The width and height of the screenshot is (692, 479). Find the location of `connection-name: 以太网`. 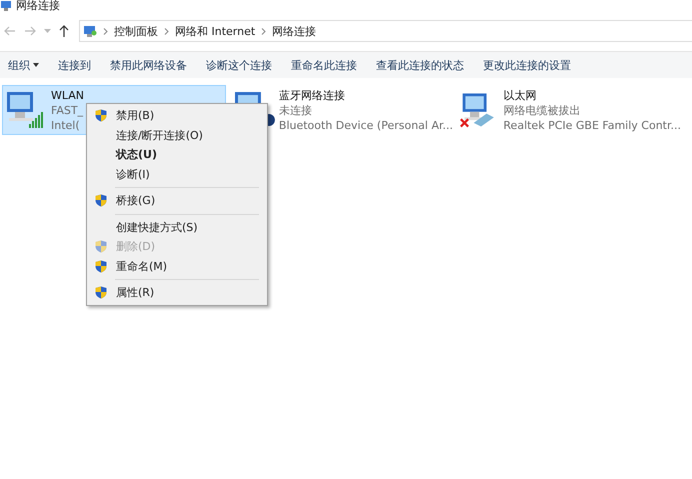

connection-name: 以太网 is located at coordinates (520, 95).